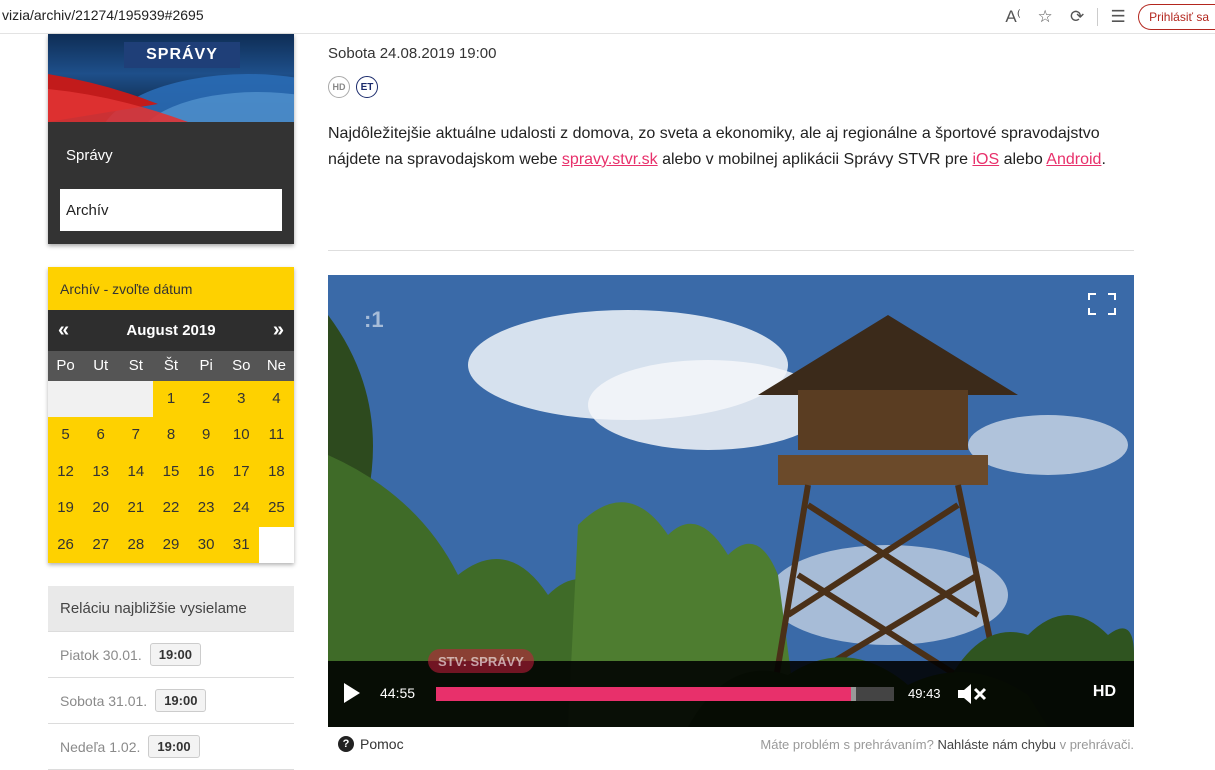 This screenshot has height=770, width=1215. Describe the element at coordinates (135, 365) in the screenshot. I see `weekday-label: St` at that location.